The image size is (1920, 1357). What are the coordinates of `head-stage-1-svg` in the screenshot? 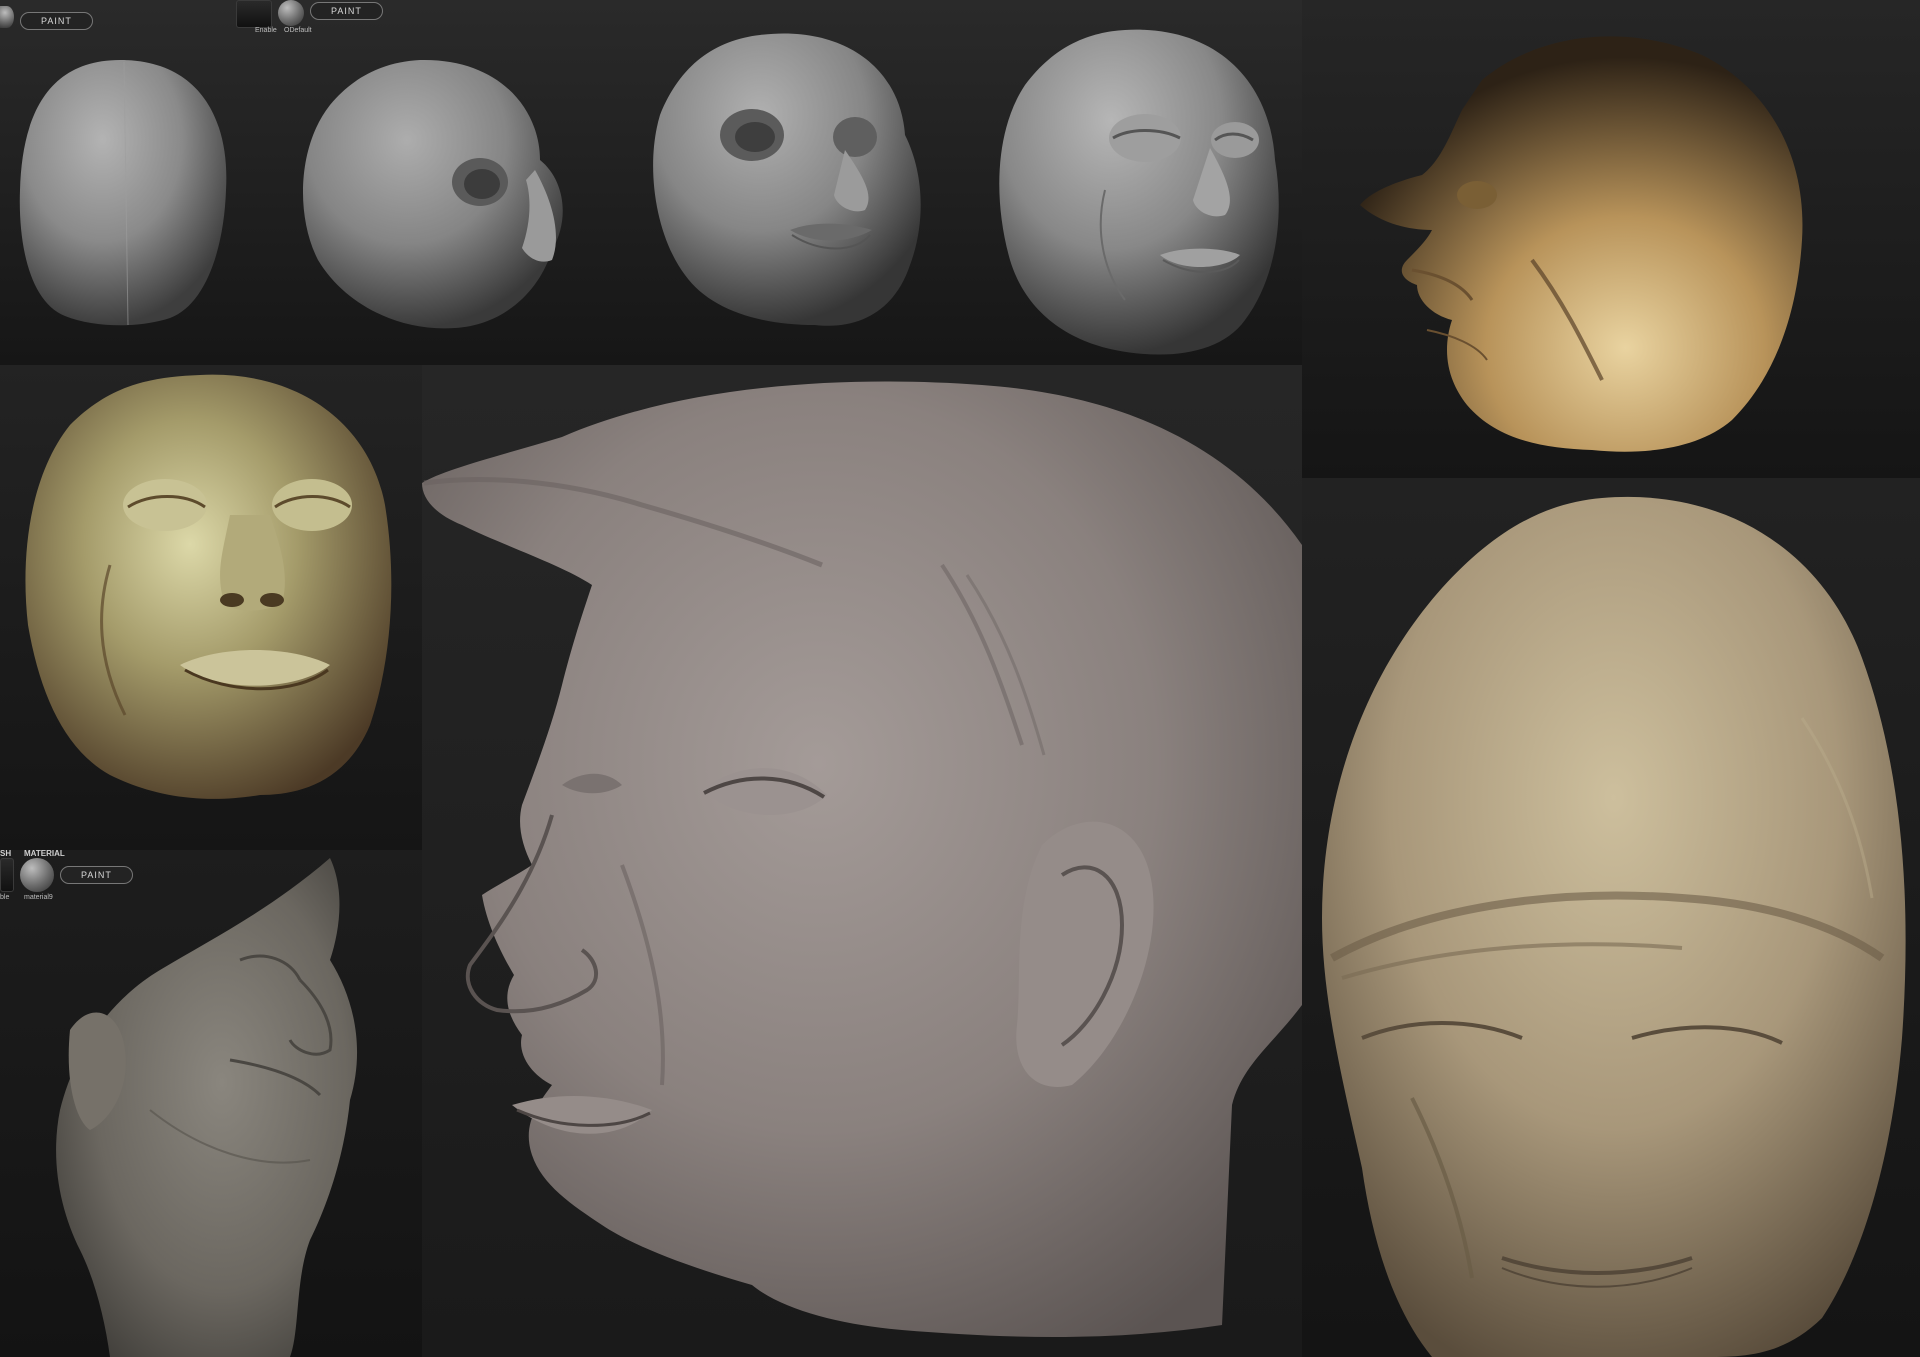 It's located at (123, 193).